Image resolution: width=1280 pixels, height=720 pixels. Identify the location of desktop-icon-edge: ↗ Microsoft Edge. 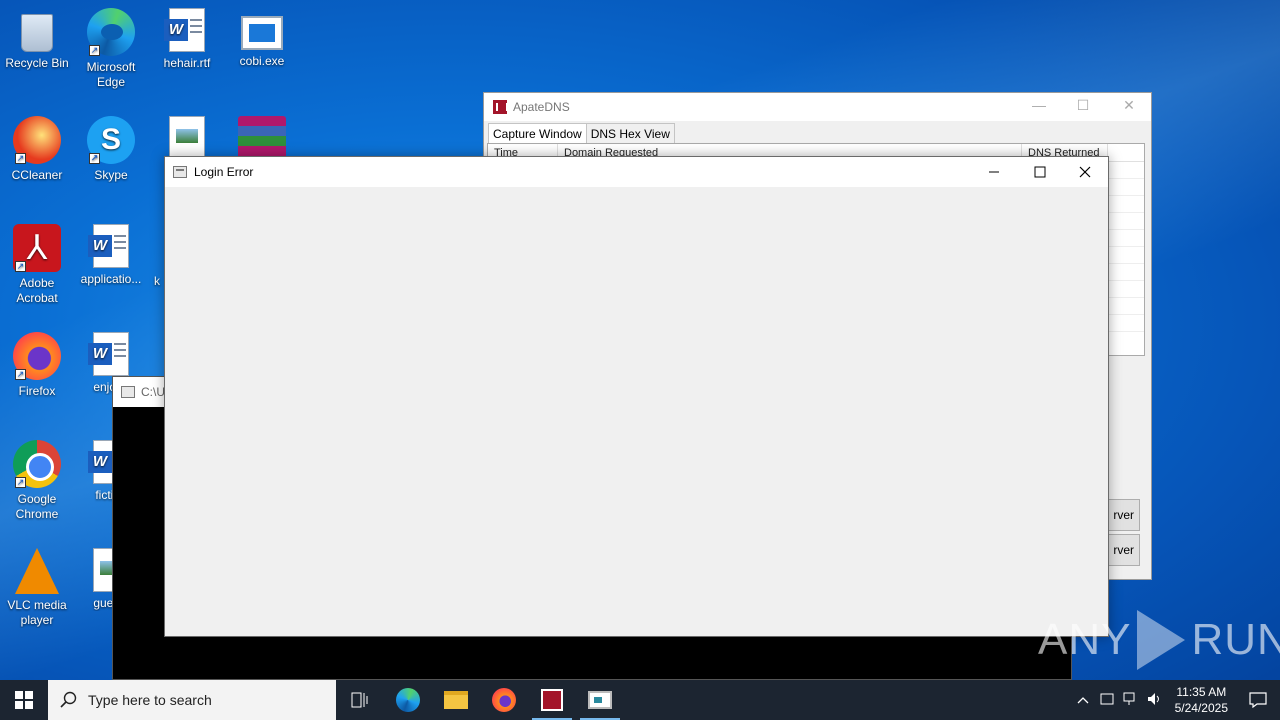
(111, 49).